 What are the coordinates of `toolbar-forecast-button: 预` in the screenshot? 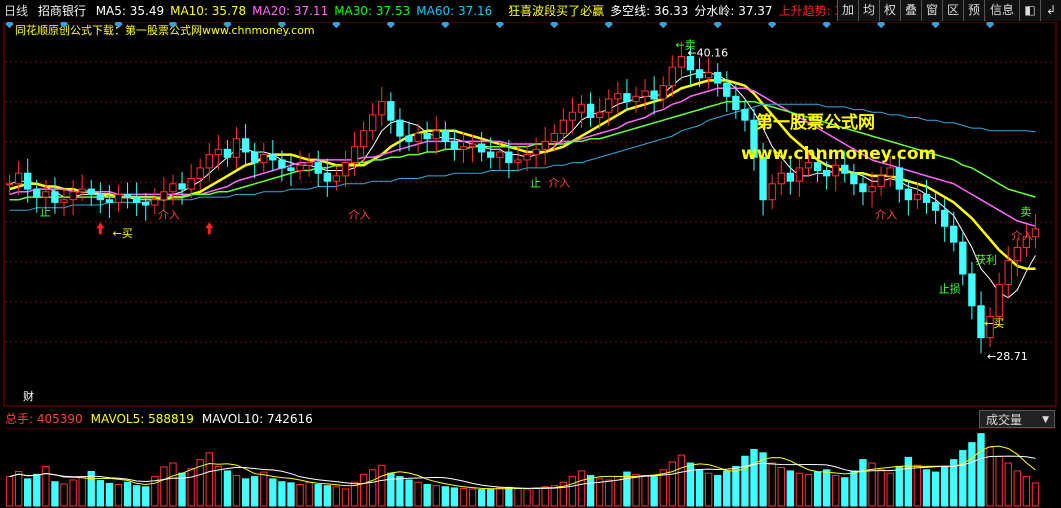 It's located at (973, 10).